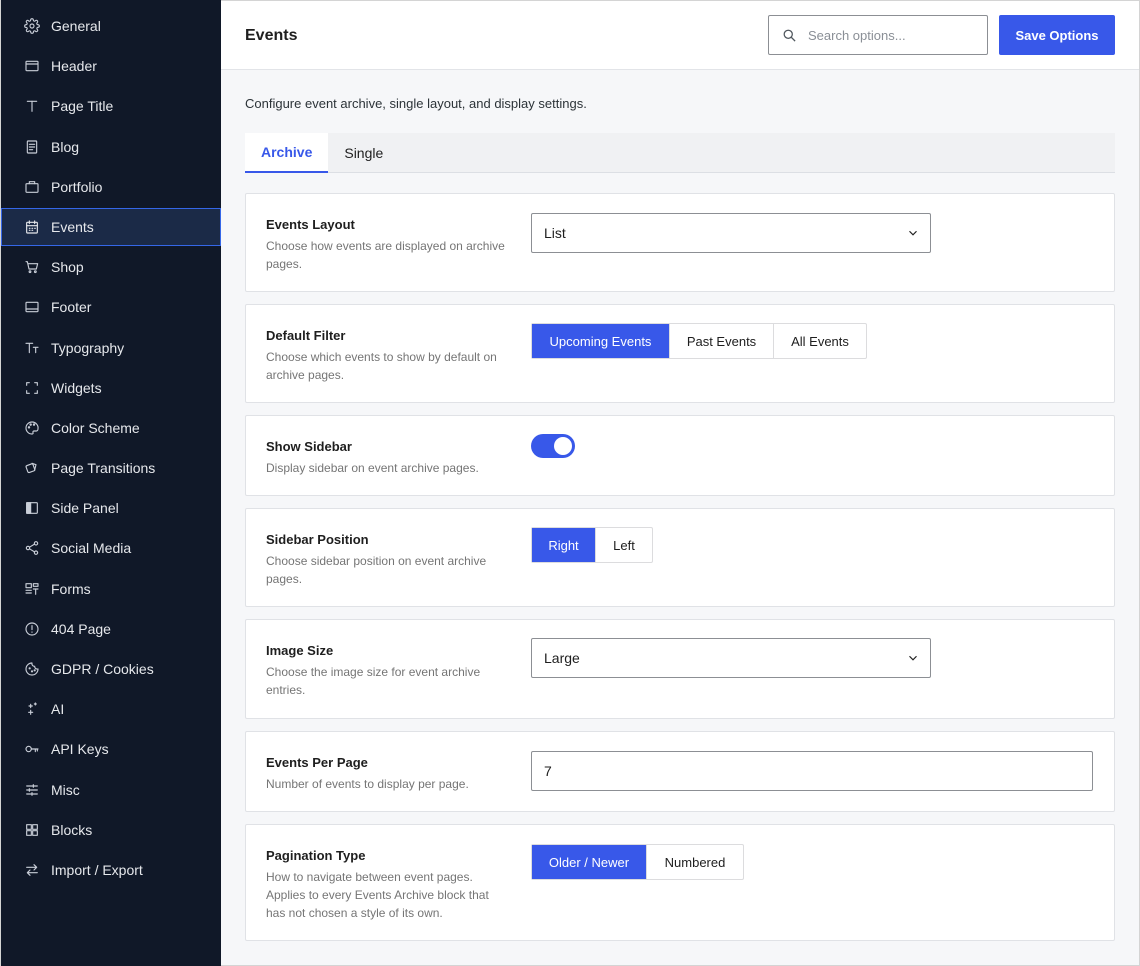 The image size is (1140, 966). I want to click on search-input, so click(893, 35).